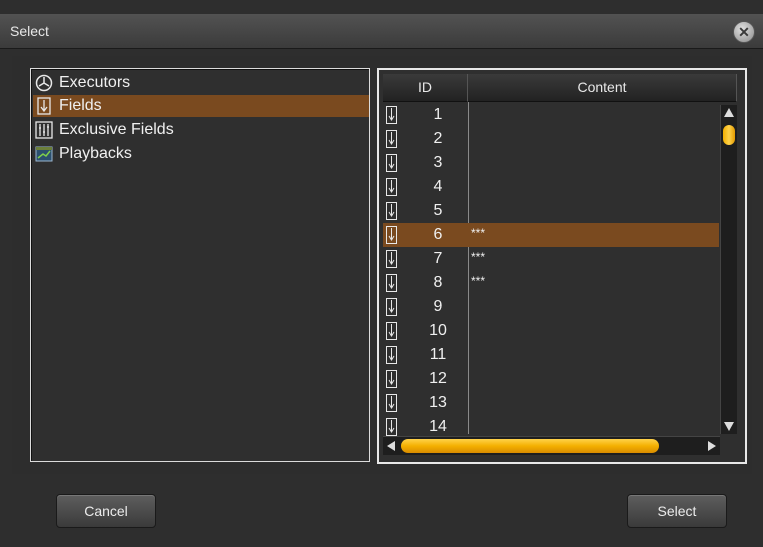 The height and width of the screenshot is (547, 763). Describe the element at coordinates (551, 379) in the screenshot. I see `table-row: 12` at that location.